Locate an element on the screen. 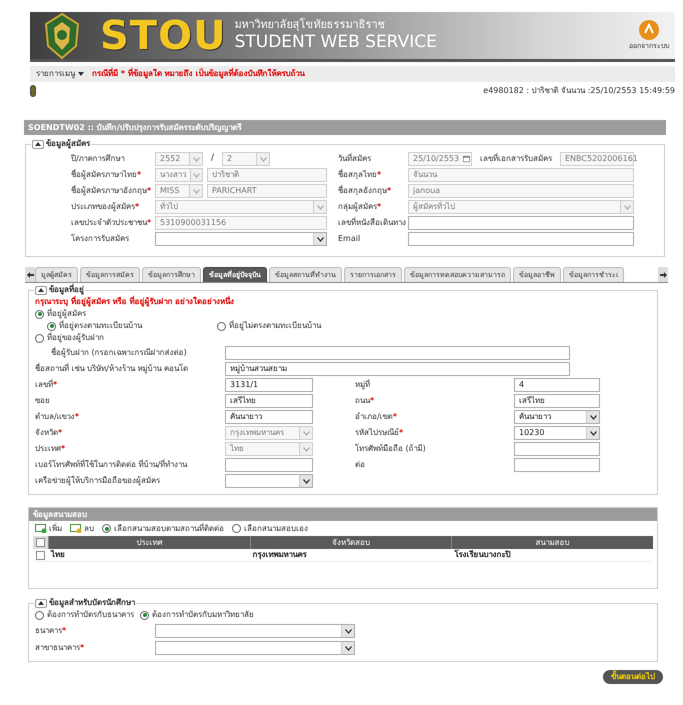 The height and width of the screenshot is (705, 683). column-header: สนามสอบ is located at coordinates (552, 542).